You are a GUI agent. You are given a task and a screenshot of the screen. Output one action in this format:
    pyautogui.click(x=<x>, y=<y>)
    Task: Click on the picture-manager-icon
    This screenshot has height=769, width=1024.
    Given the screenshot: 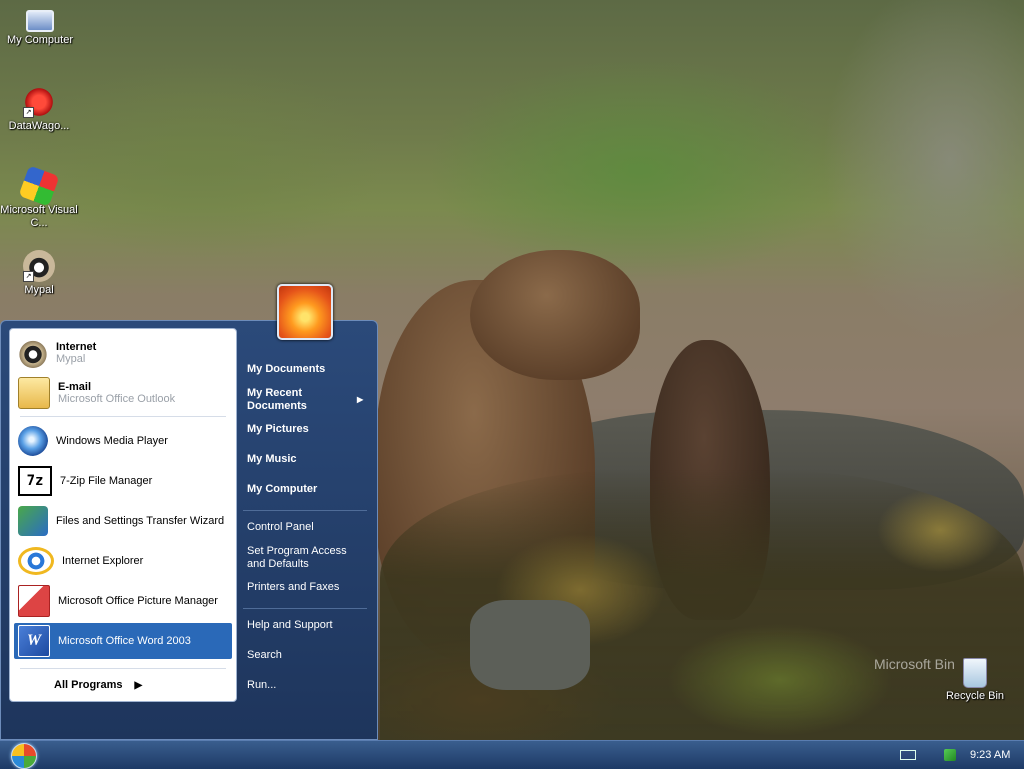 What is the action you would take?
    pyautogui.click(x=34, y=601)
    